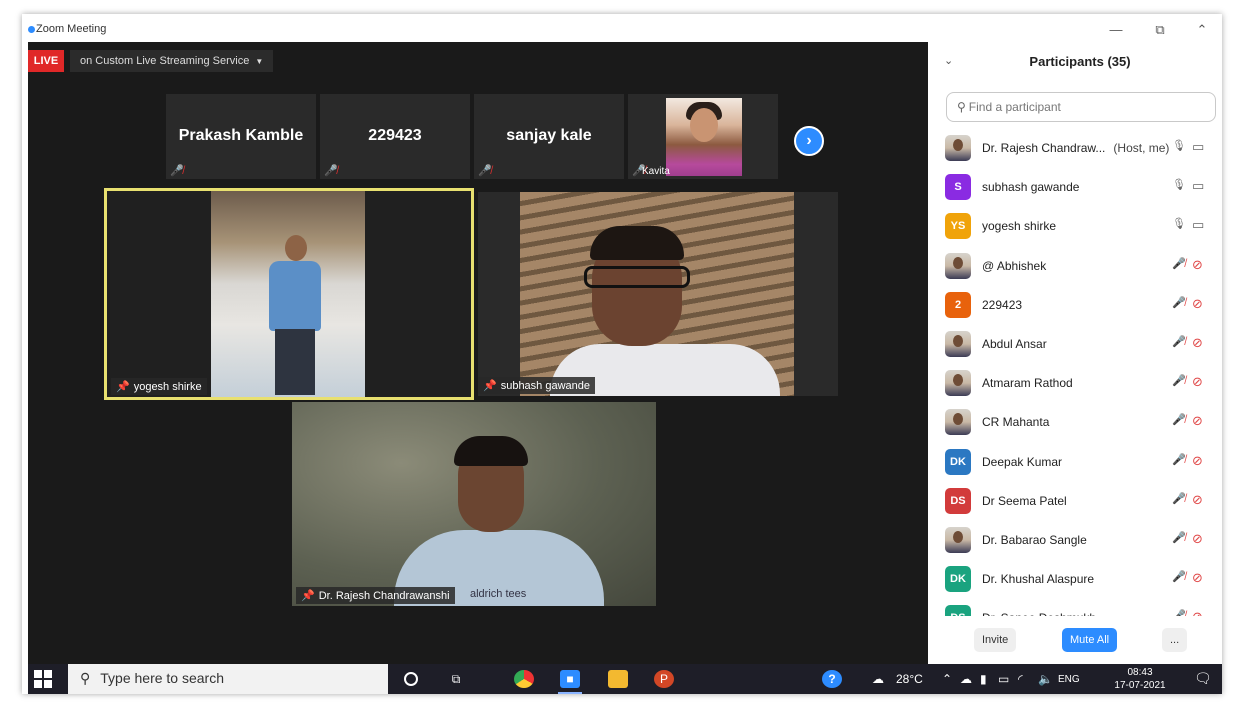 The height and width of the screenshot is (704, 1243). What do you see at coordinates (622, 29) in the screenshot?
I see `title-bar: Zoom Meeting — ⧉ ⌃` at bounding box center [622, 29].